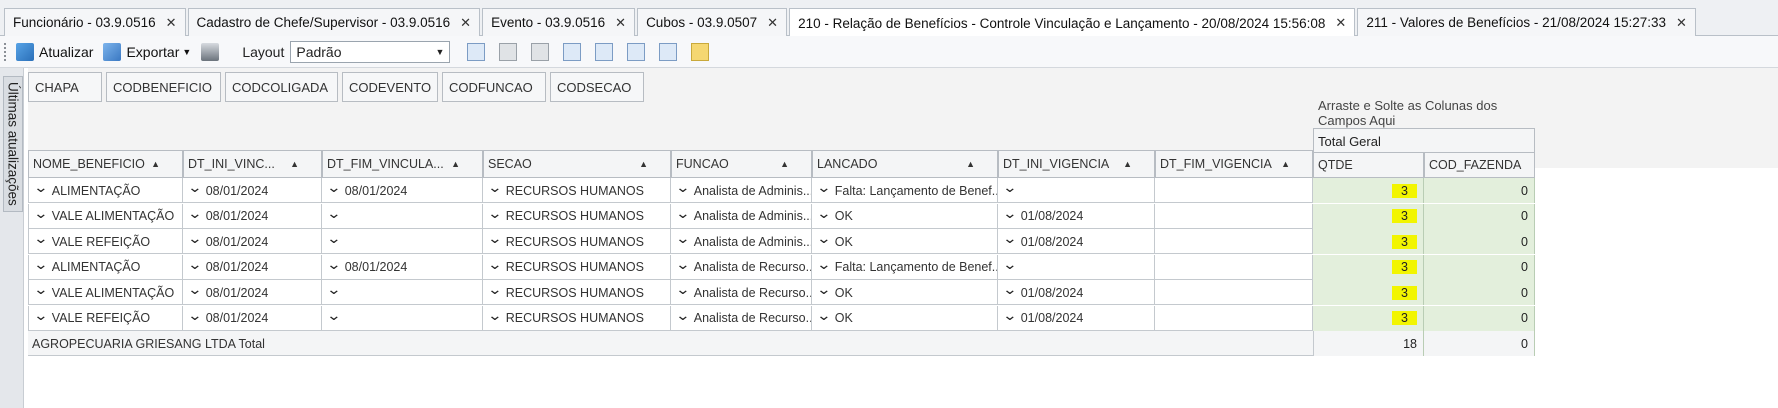 Image resolution: width=1778 pixels, height=408 pixels. I want to click on table-cell: ⌄ VALE ALIMENTAÇÃO, so click(105, 216).